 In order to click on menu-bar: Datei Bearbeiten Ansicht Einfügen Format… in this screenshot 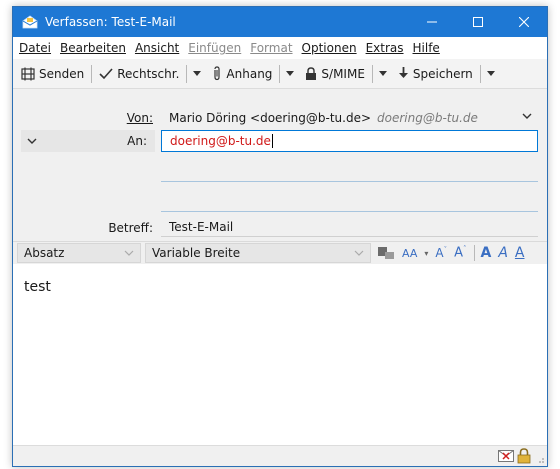, I will do `click(280, 48)`.